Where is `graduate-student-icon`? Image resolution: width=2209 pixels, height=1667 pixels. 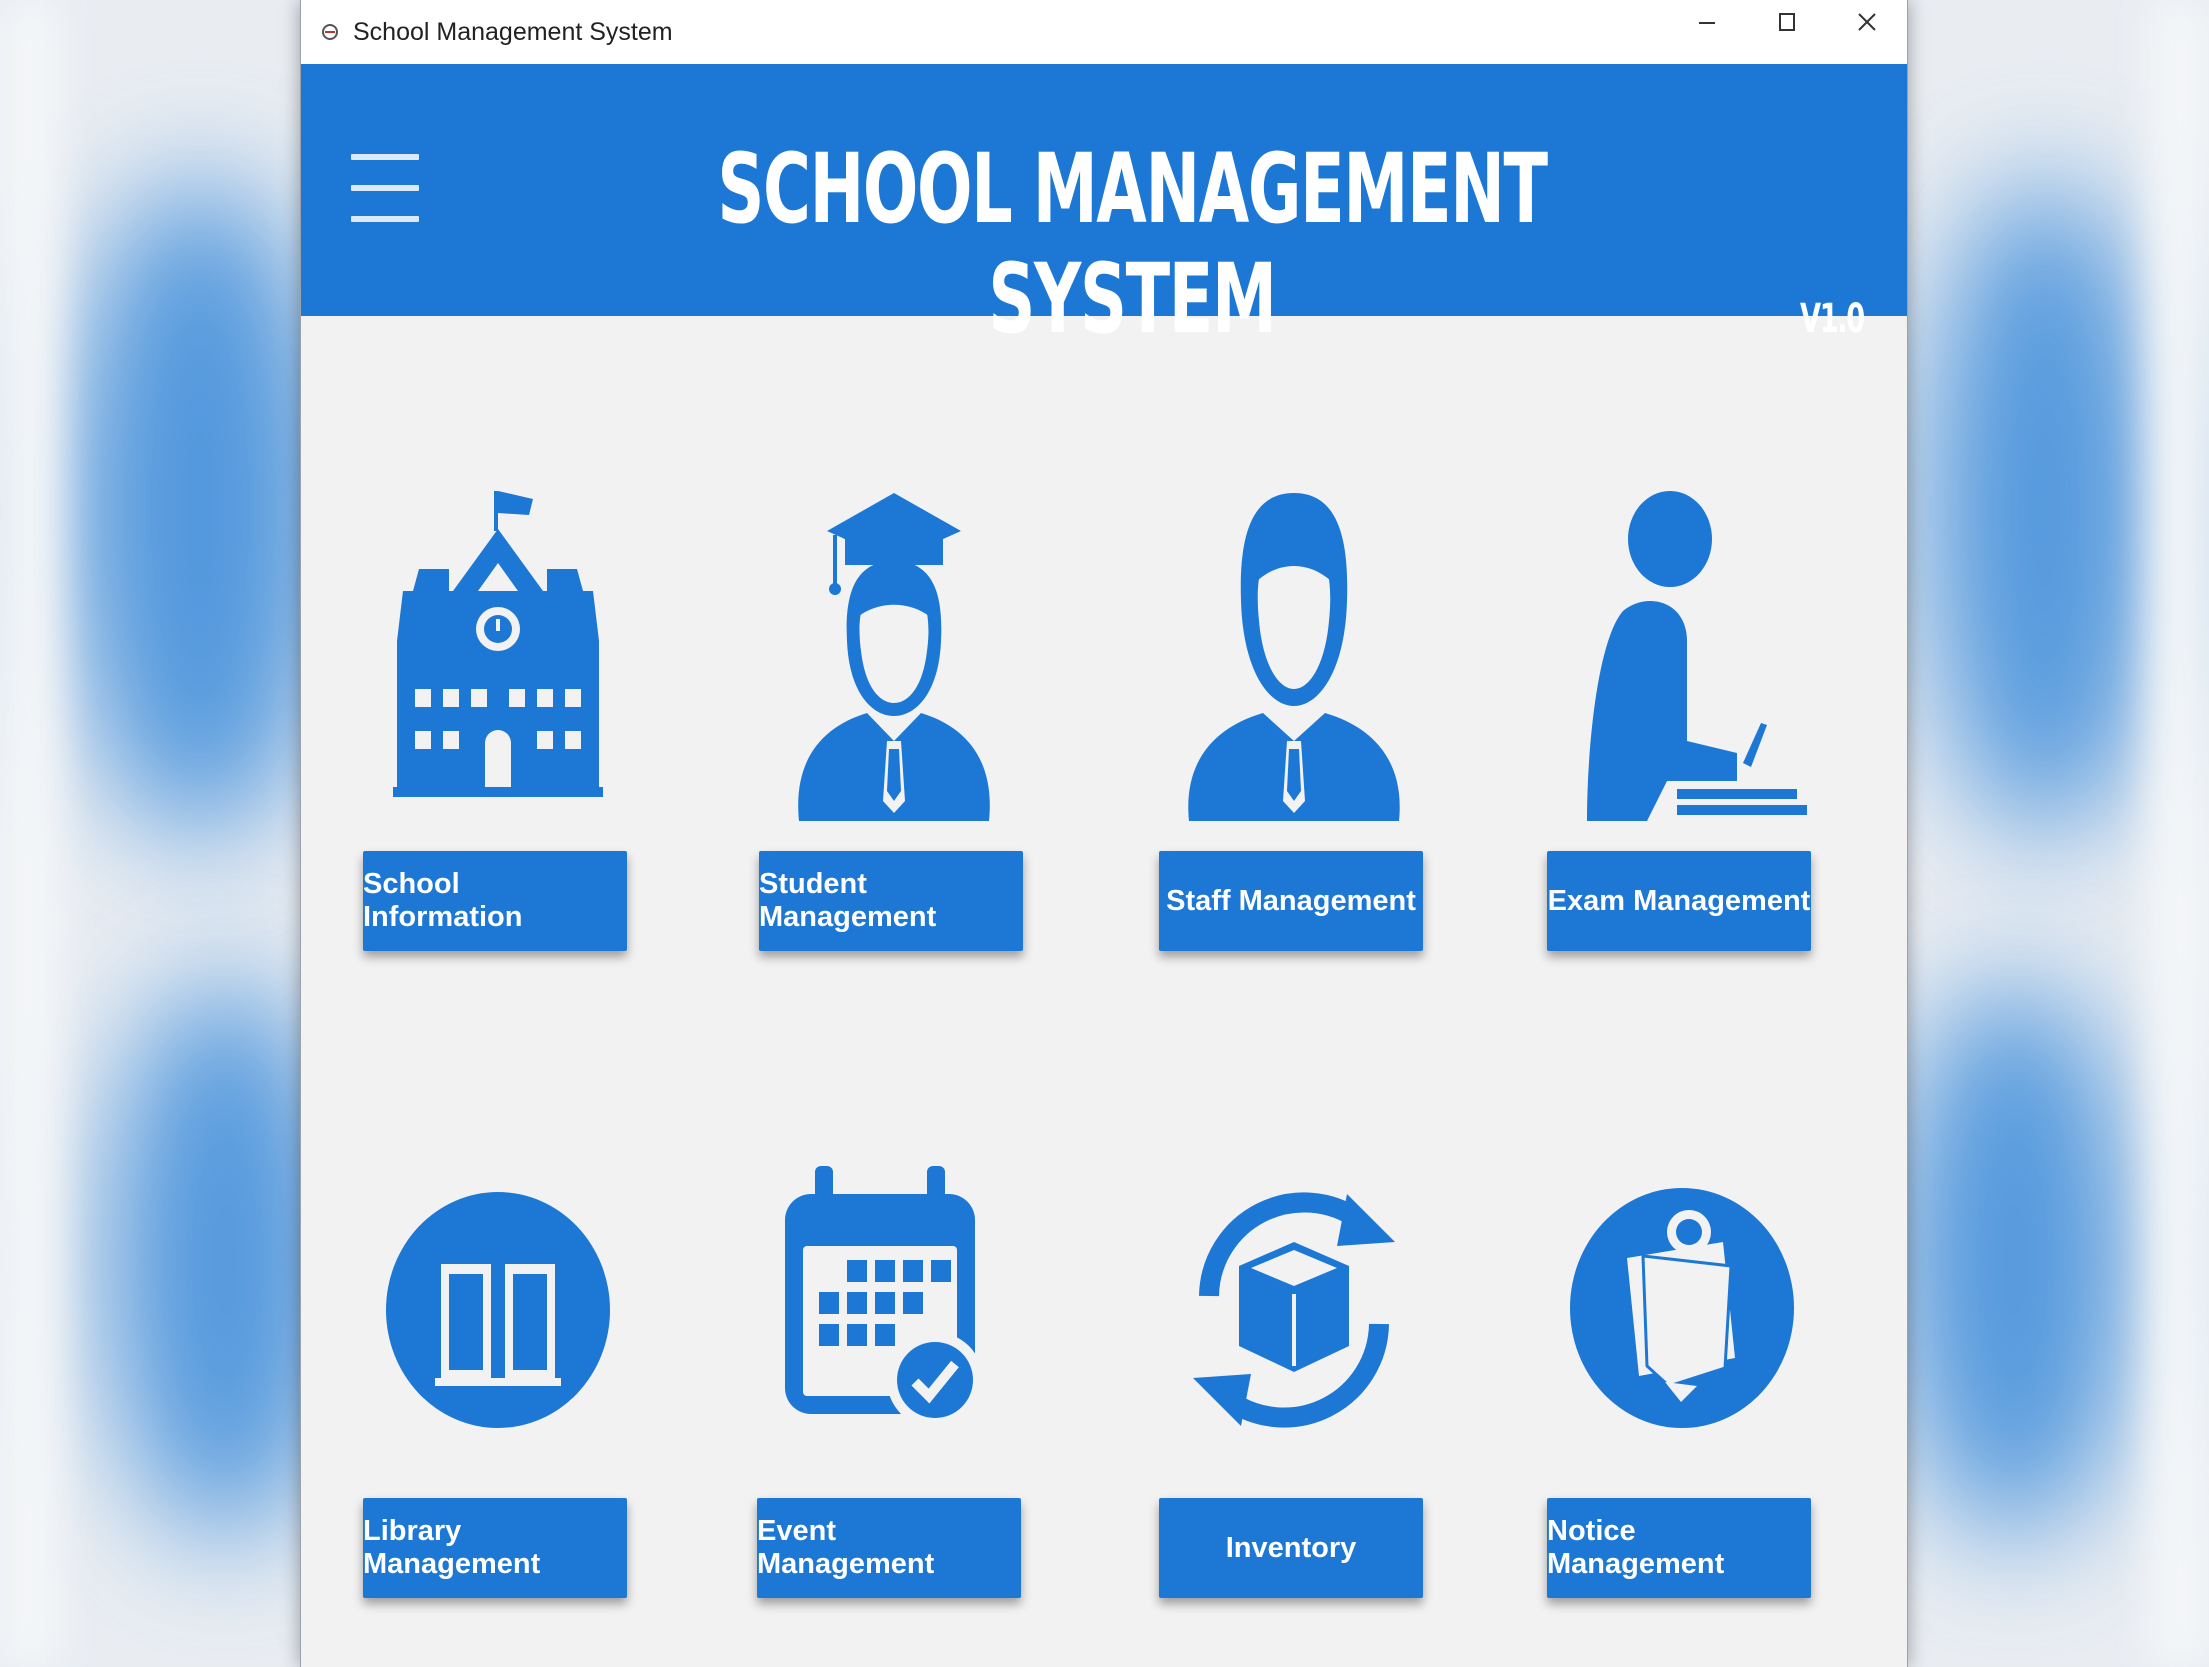 graduate-student-icon is located at coordinates (894, 661).